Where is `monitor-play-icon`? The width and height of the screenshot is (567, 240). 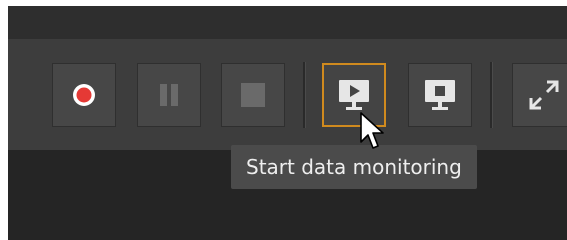 monitor-play-icon is located at coordinates (354, 95).